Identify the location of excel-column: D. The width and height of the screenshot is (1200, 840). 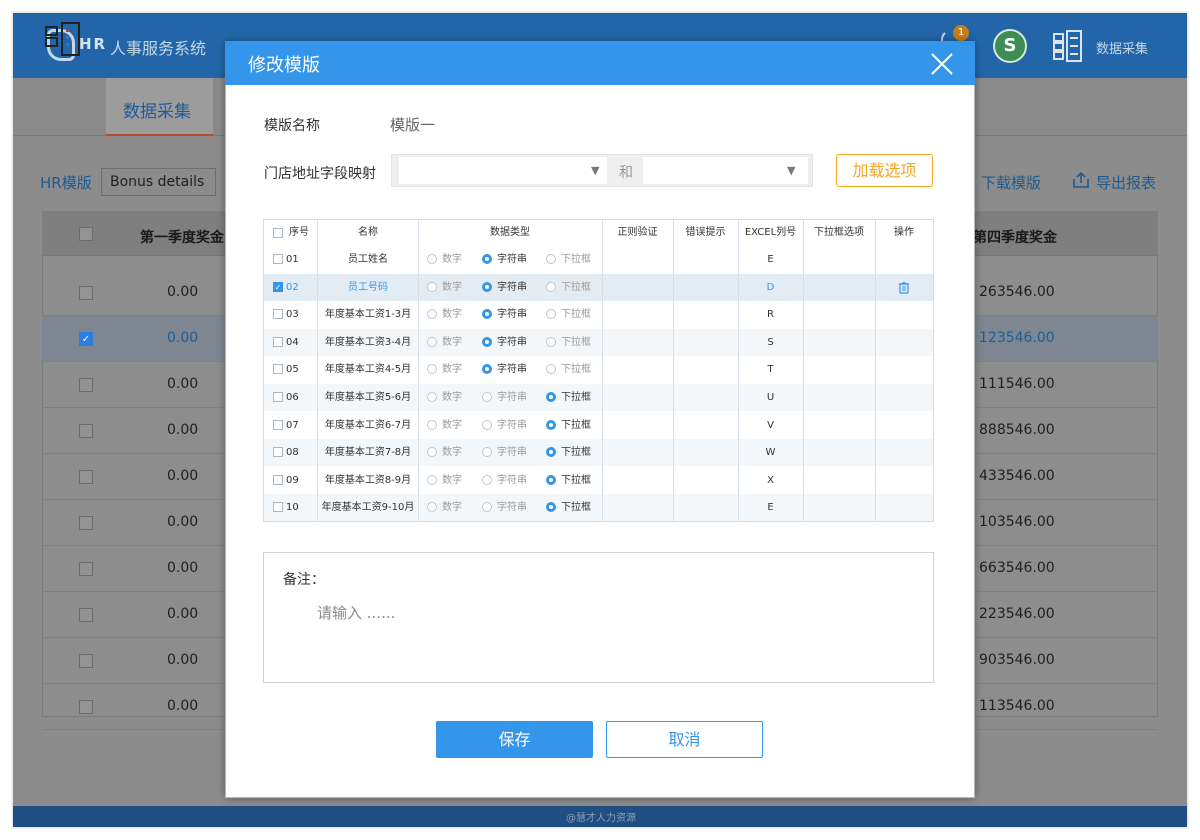
(770, 287).